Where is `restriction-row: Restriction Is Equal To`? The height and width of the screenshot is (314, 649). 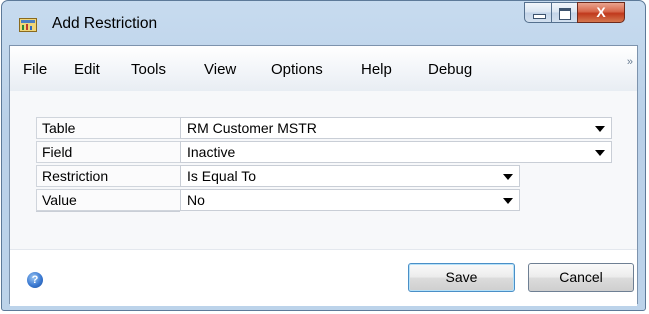 restriction-row: Restriction Is Equal To is located at coordinates (278, 176).